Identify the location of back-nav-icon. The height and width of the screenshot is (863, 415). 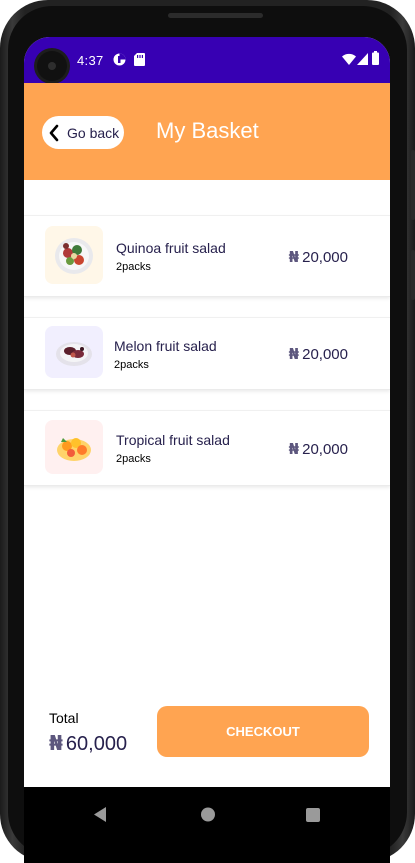
(100, 817).